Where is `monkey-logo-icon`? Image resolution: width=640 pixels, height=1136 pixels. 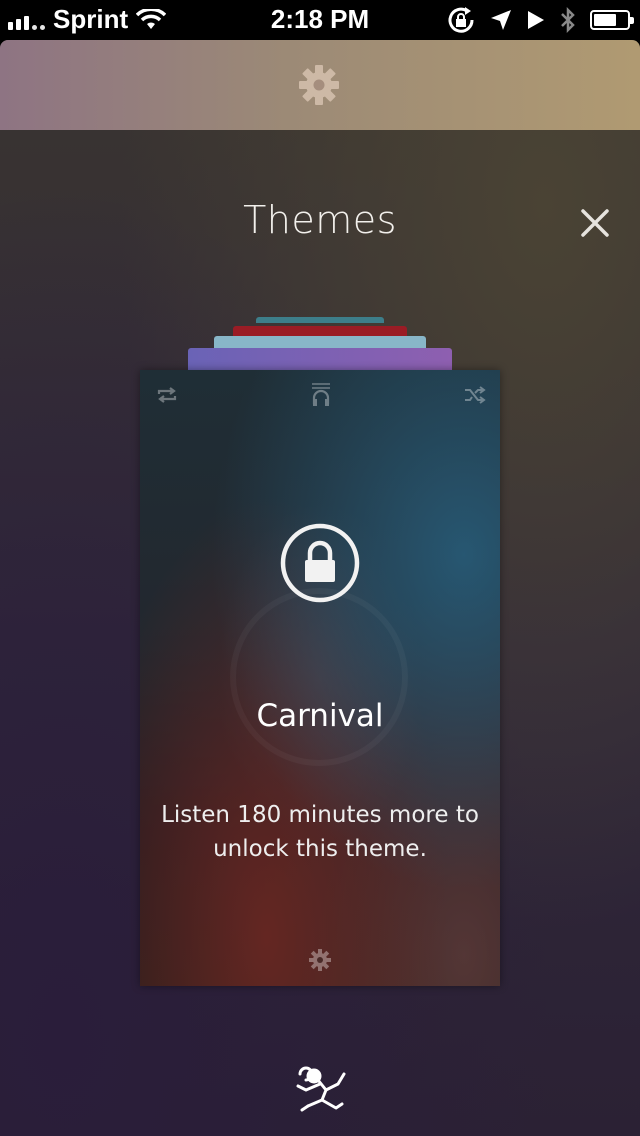 monkey-logo-icon is located at coordinates (321, 1089).